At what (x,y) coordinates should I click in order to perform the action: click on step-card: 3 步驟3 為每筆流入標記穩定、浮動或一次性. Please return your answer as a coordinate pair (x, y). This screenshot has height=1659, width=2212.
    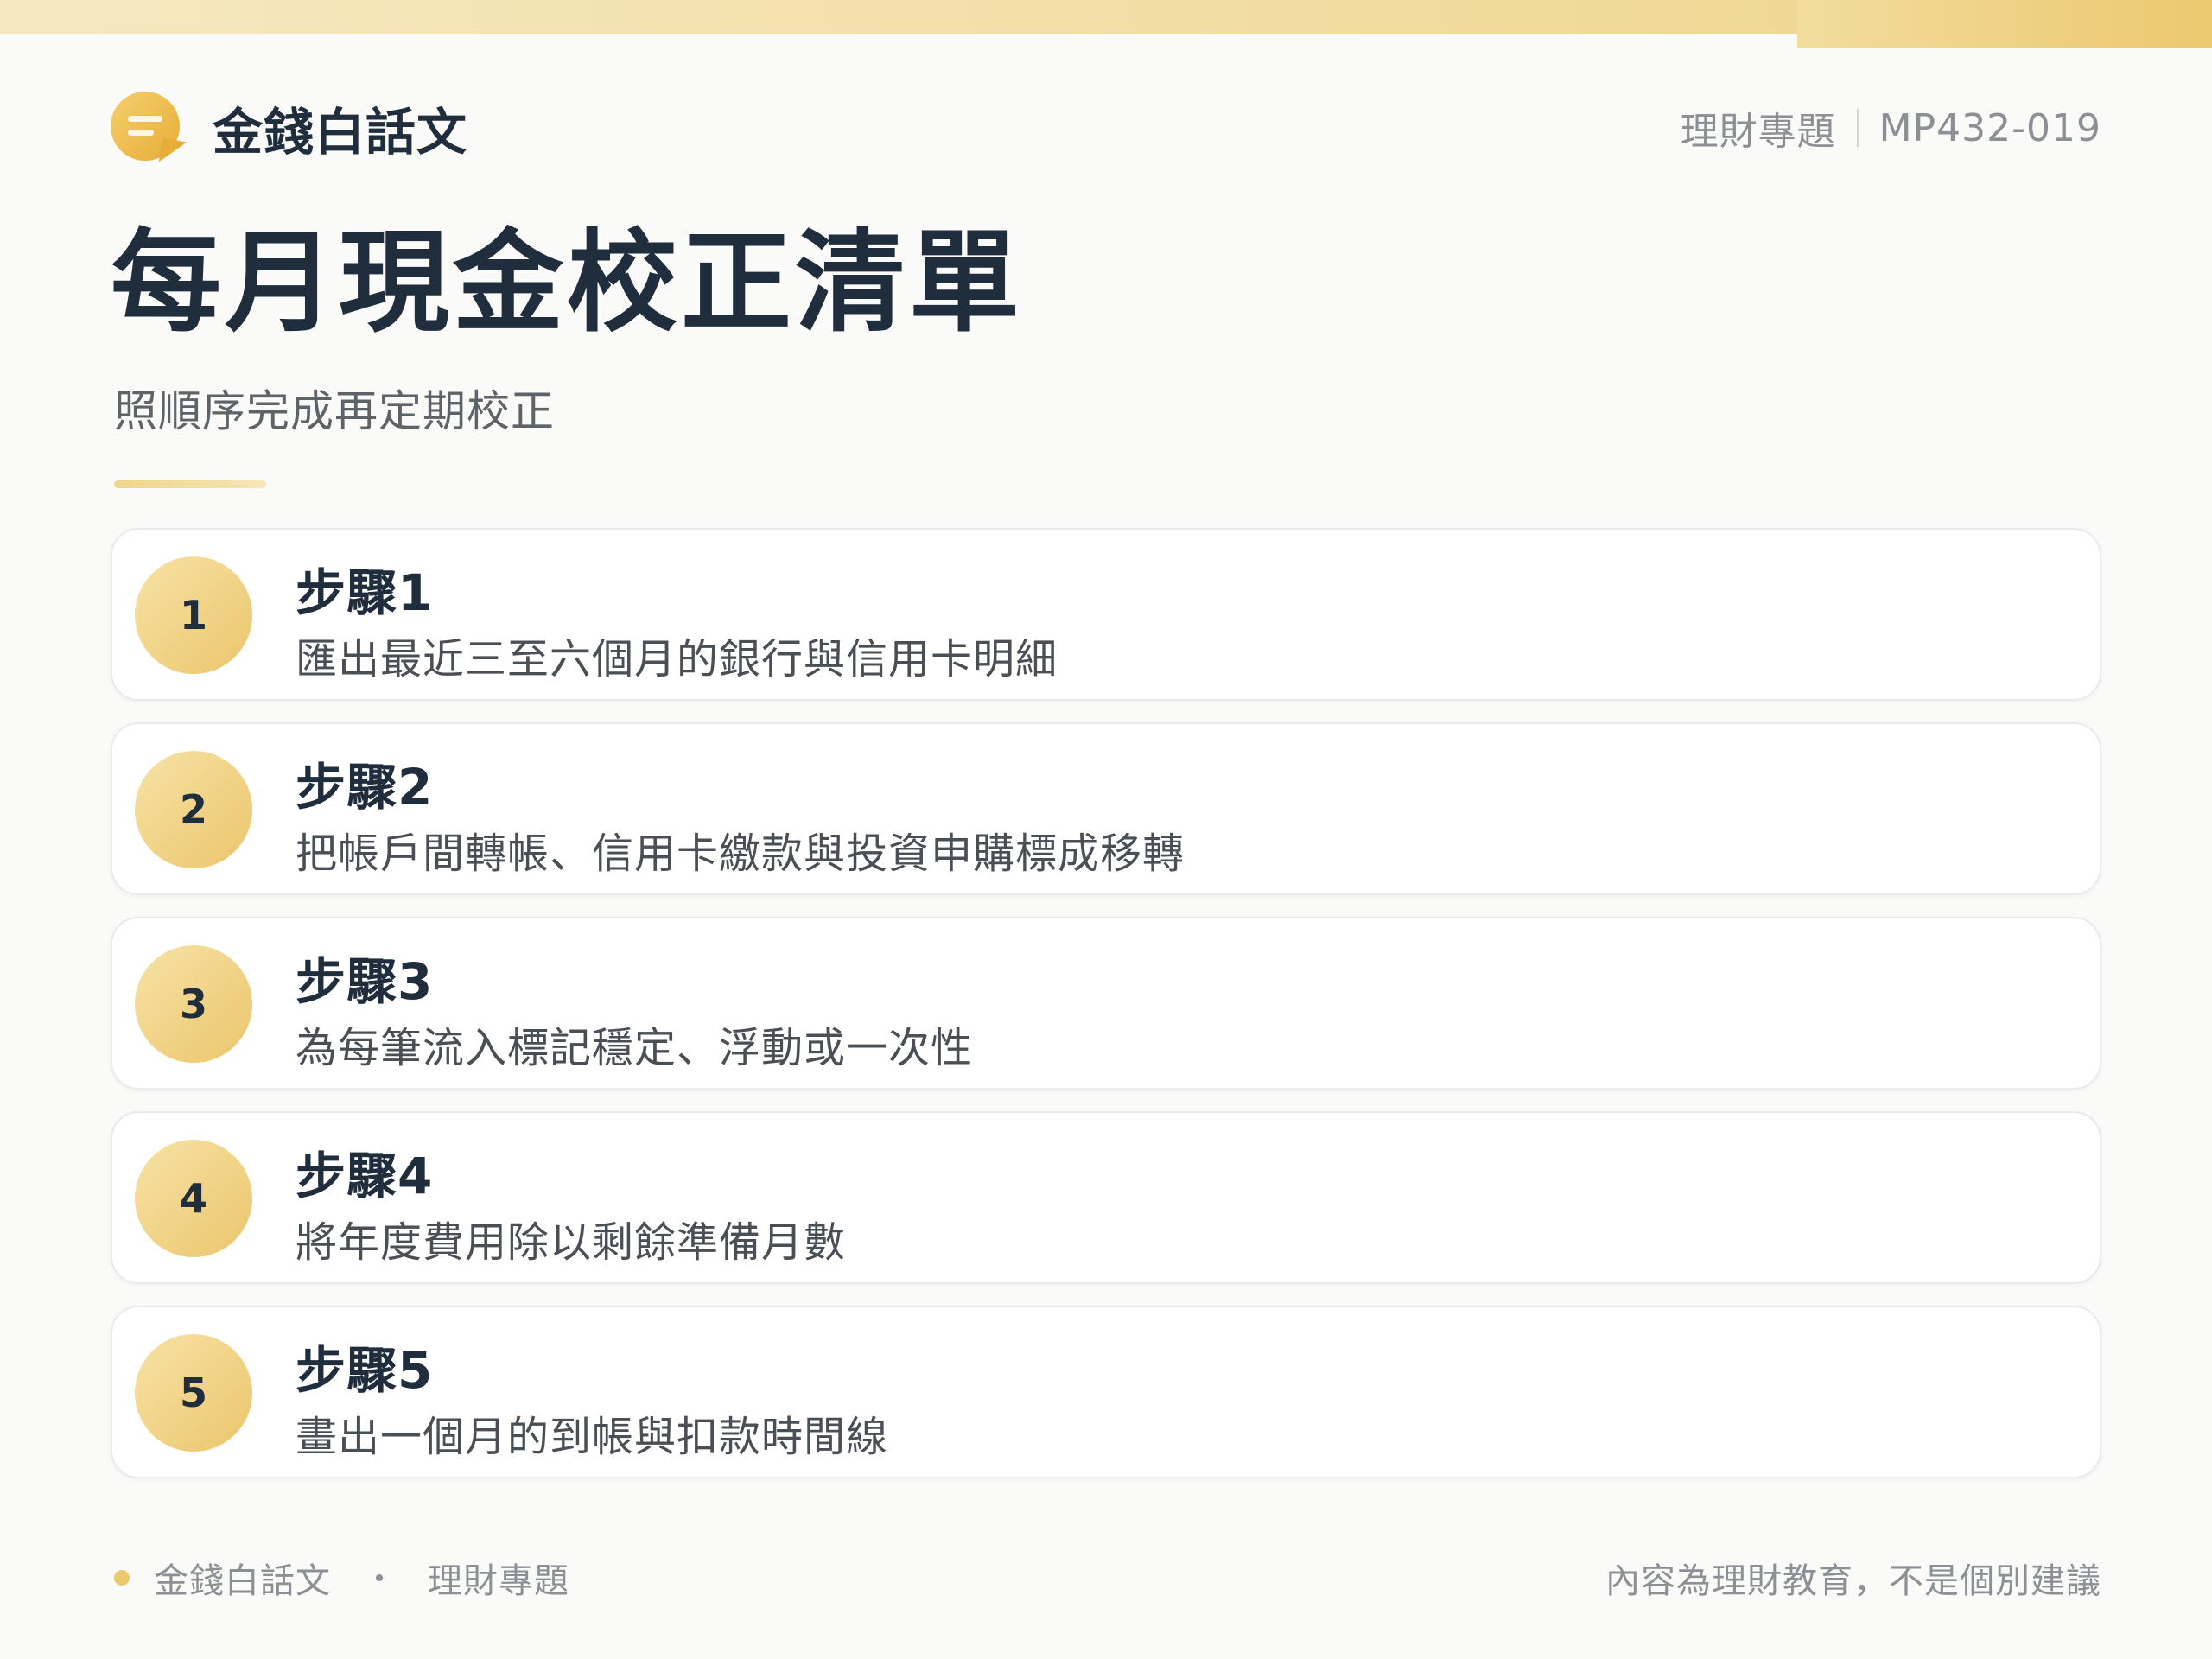
    Looking at the image, I should click on (1106, 1003).